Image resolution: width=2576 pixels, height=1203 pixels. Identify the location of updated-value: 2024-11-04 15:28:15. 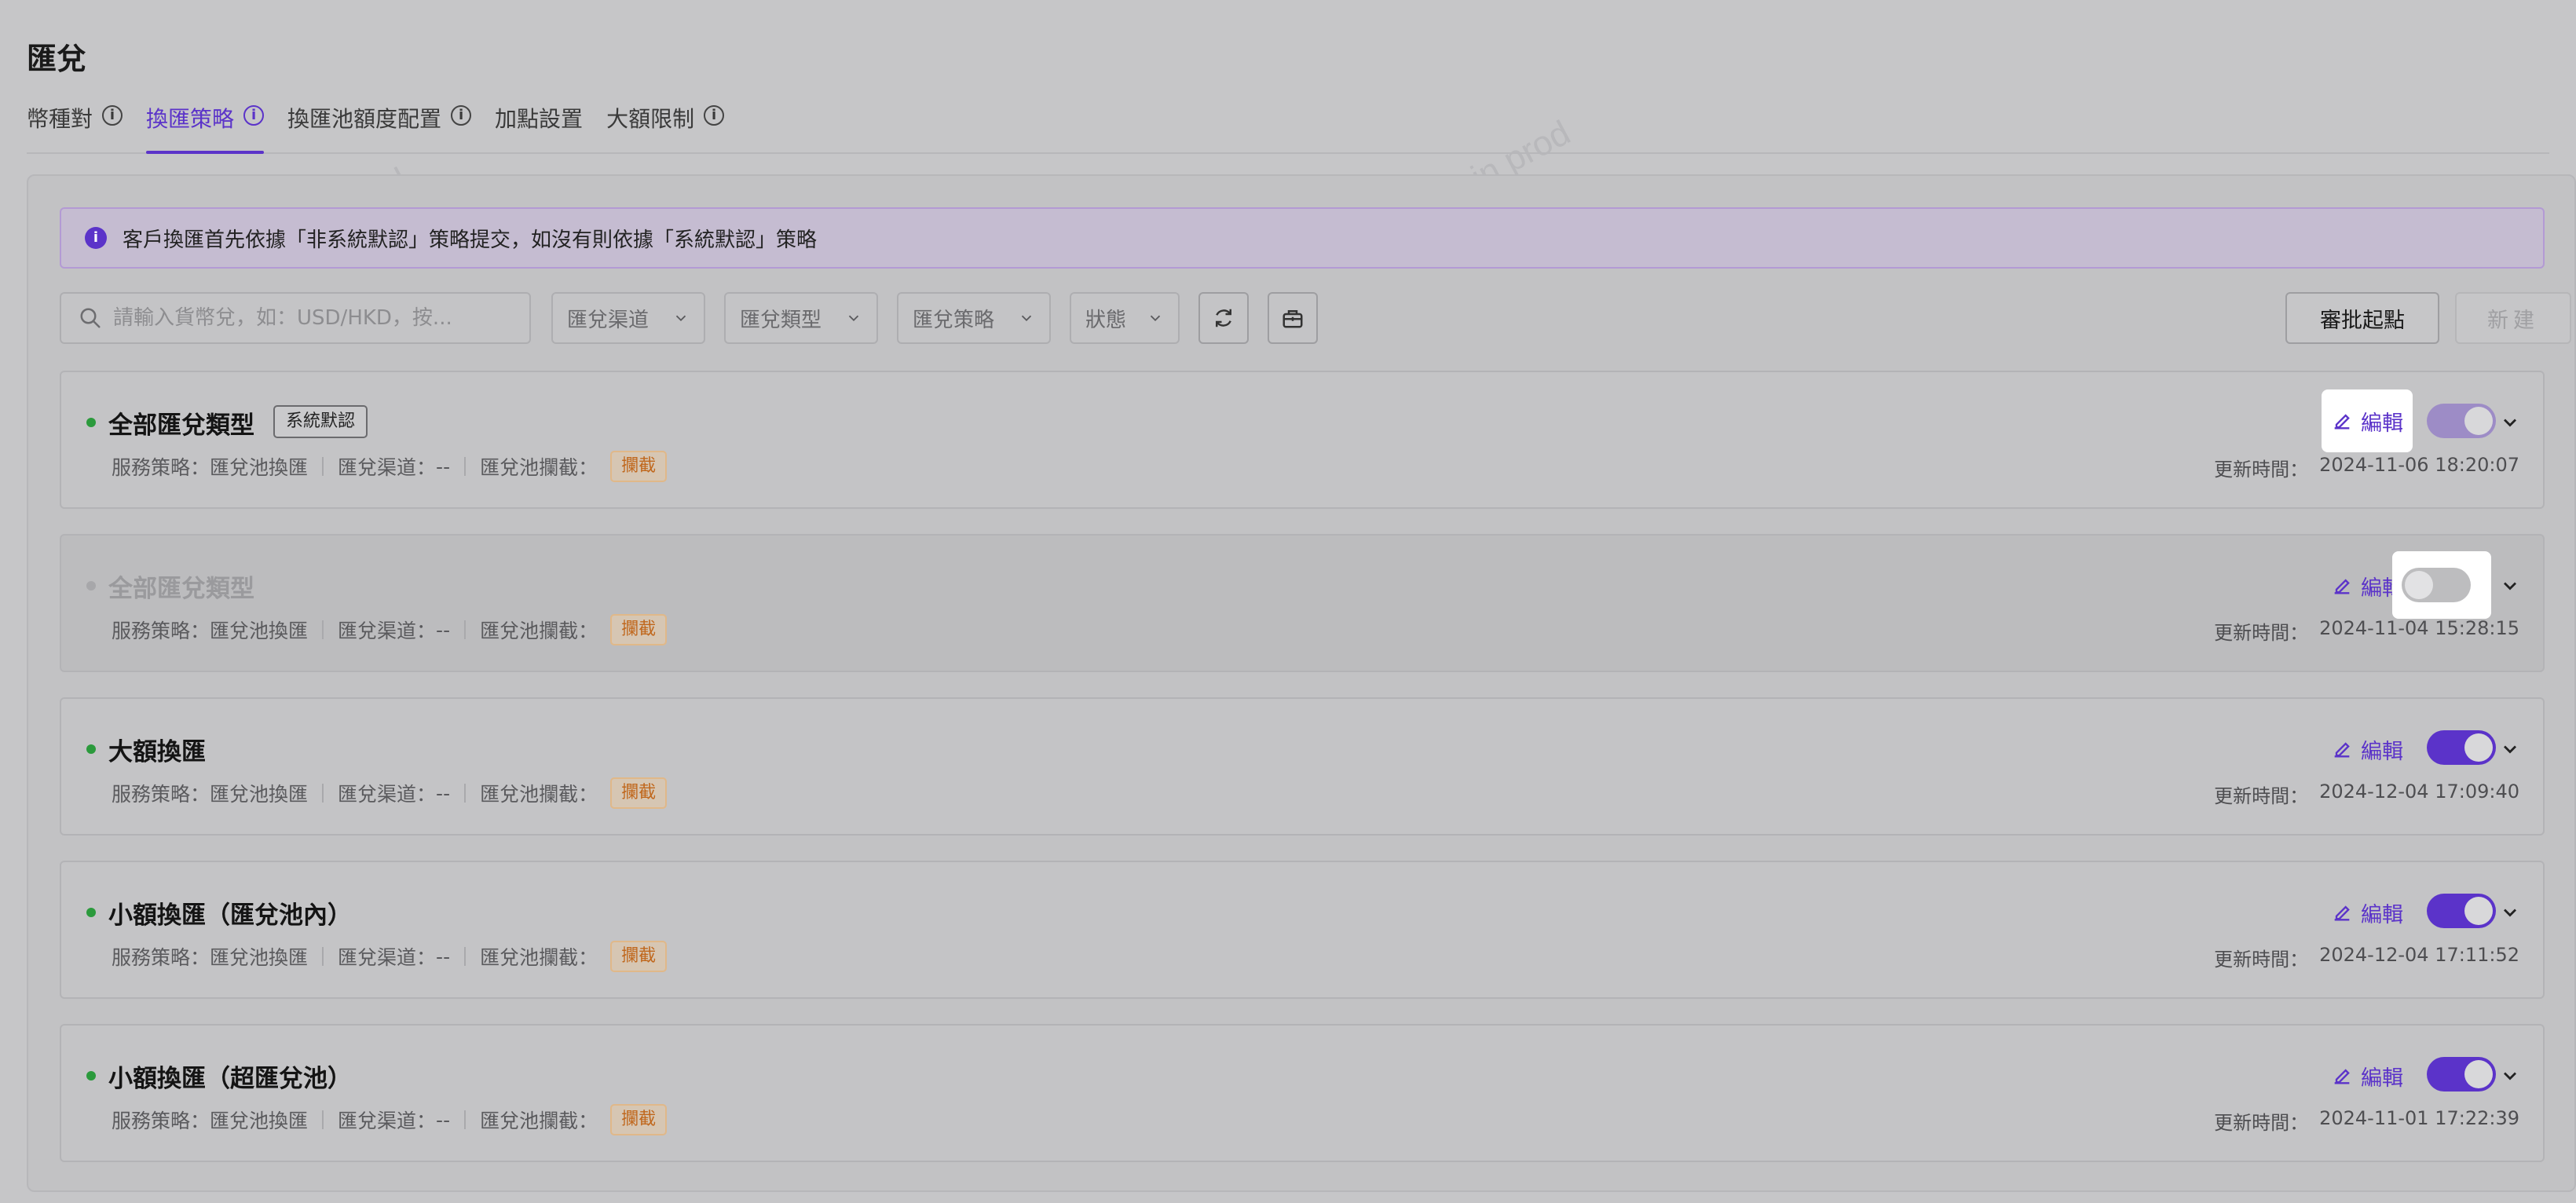
(2419, 628).